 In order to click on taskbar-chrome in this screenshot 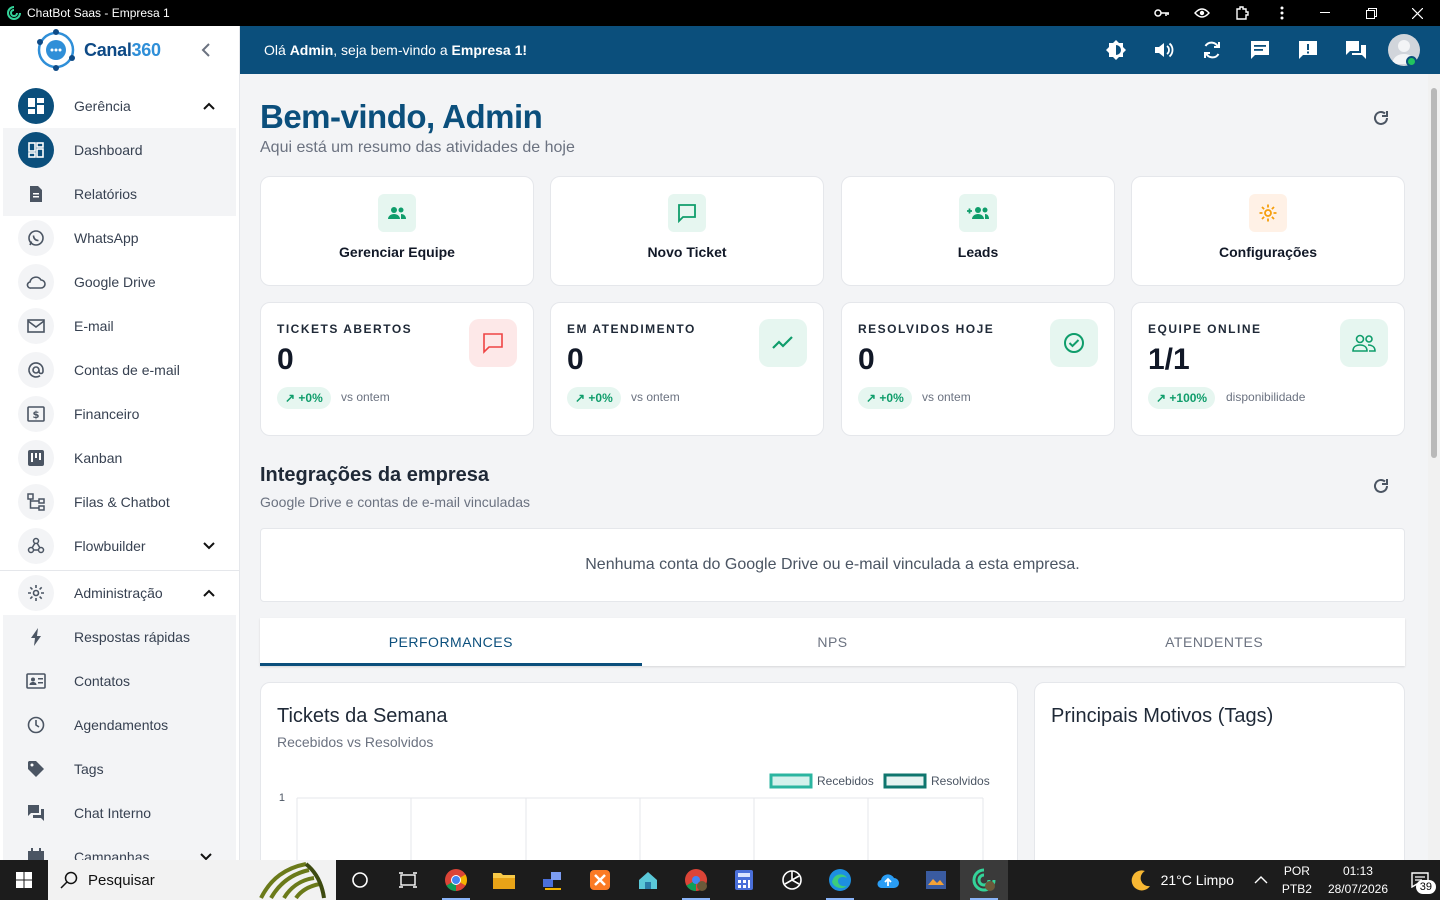, I will do `click(456, 880)`.